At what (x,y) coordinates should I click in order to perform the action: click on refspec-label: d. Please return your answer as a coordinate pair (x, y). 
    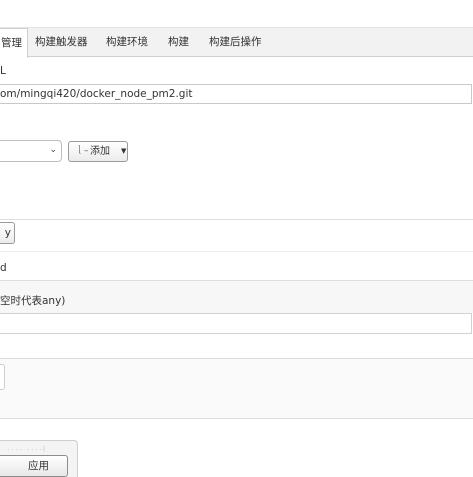
    Looking at the image, I should click on (3, 268).